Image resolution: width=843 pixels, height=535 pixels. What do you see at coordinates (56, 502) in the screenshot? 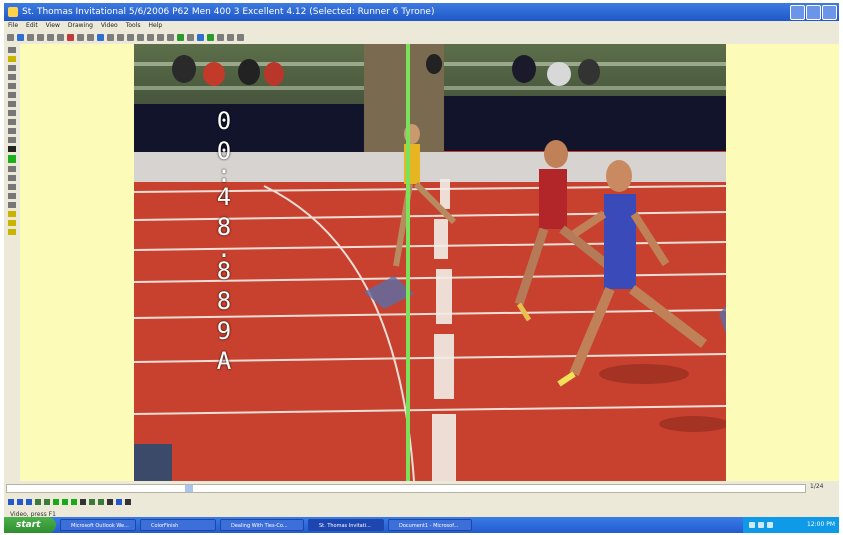
I see `play-forward-icon` at bounding box center [56, 502].